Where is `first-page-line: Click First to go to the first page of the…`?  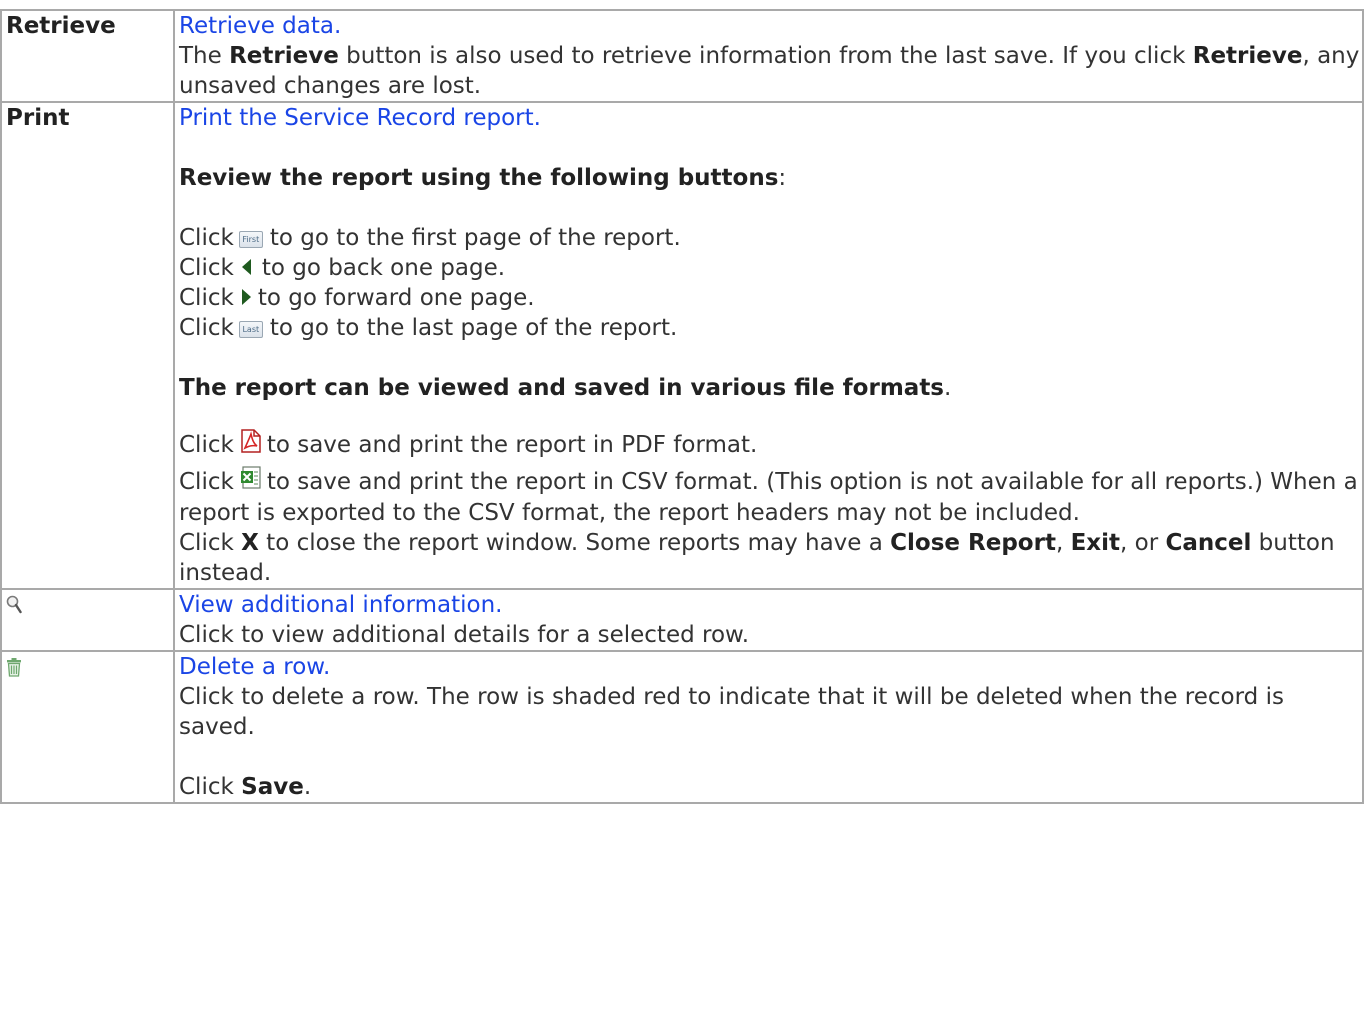
first-page-line: Click First to go to the first page of the… is located at coordinates (430, 238).